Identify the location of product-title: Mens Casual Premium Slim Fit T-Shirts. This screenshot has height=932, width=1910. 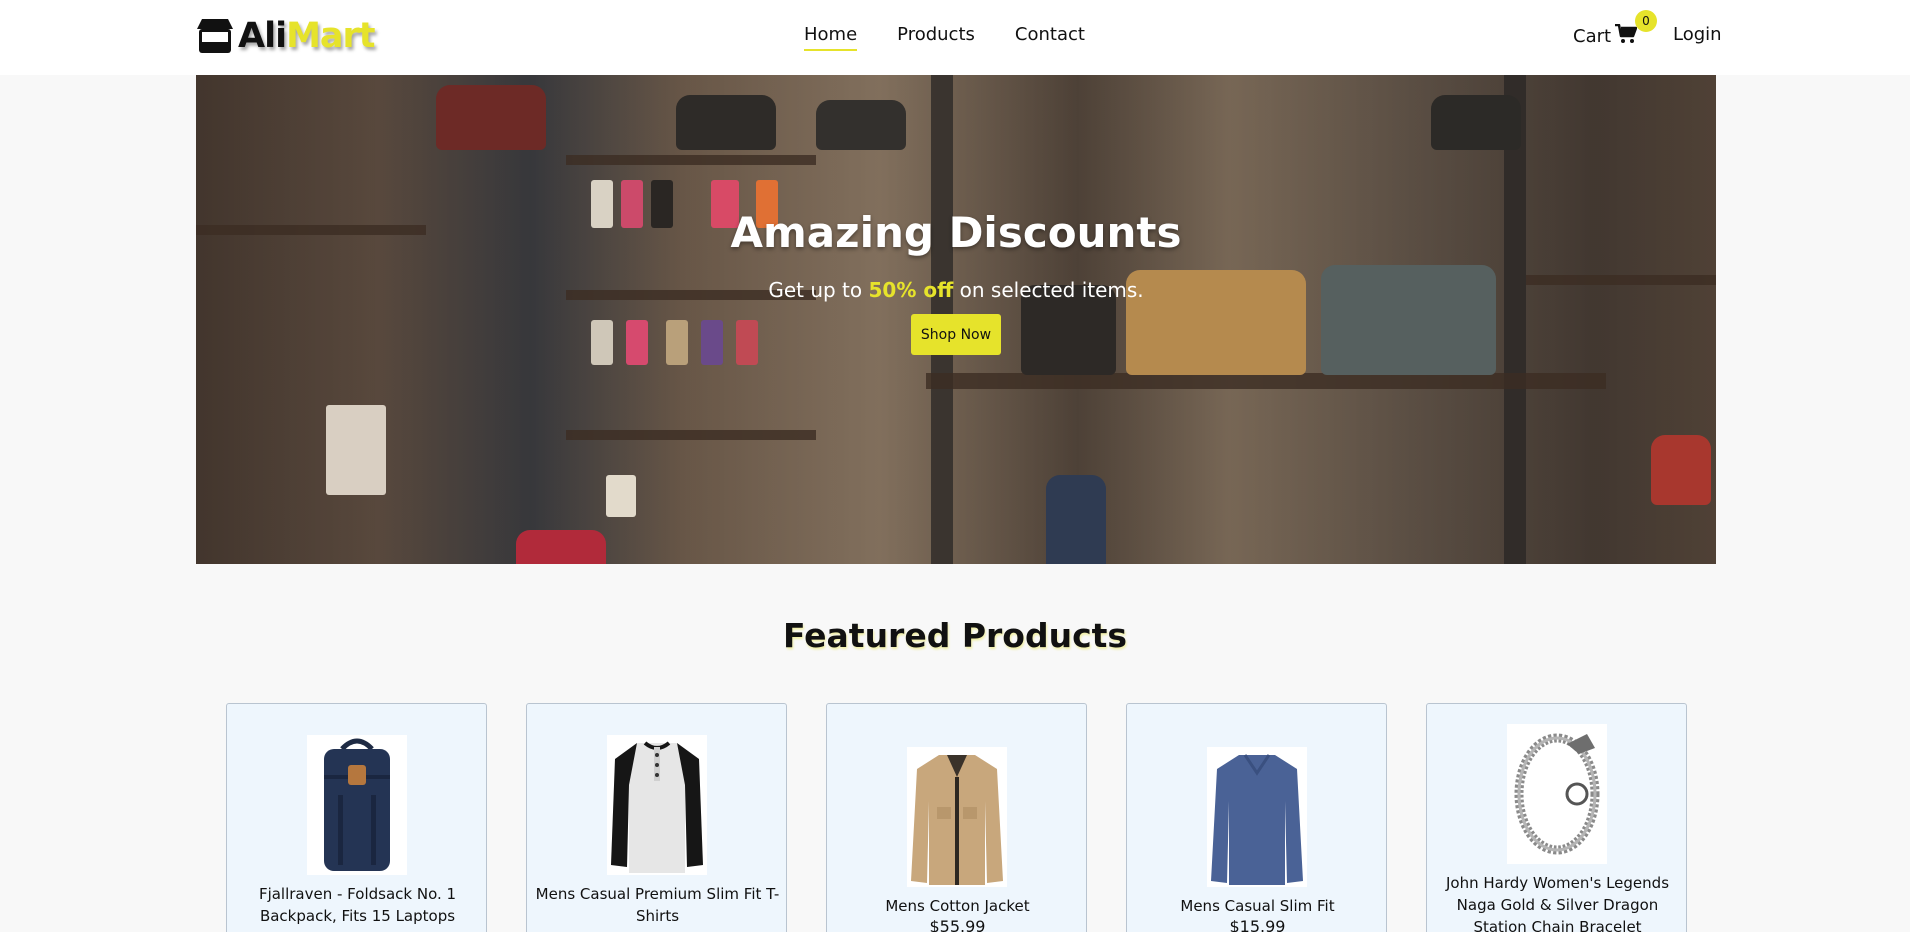
(657, 905).